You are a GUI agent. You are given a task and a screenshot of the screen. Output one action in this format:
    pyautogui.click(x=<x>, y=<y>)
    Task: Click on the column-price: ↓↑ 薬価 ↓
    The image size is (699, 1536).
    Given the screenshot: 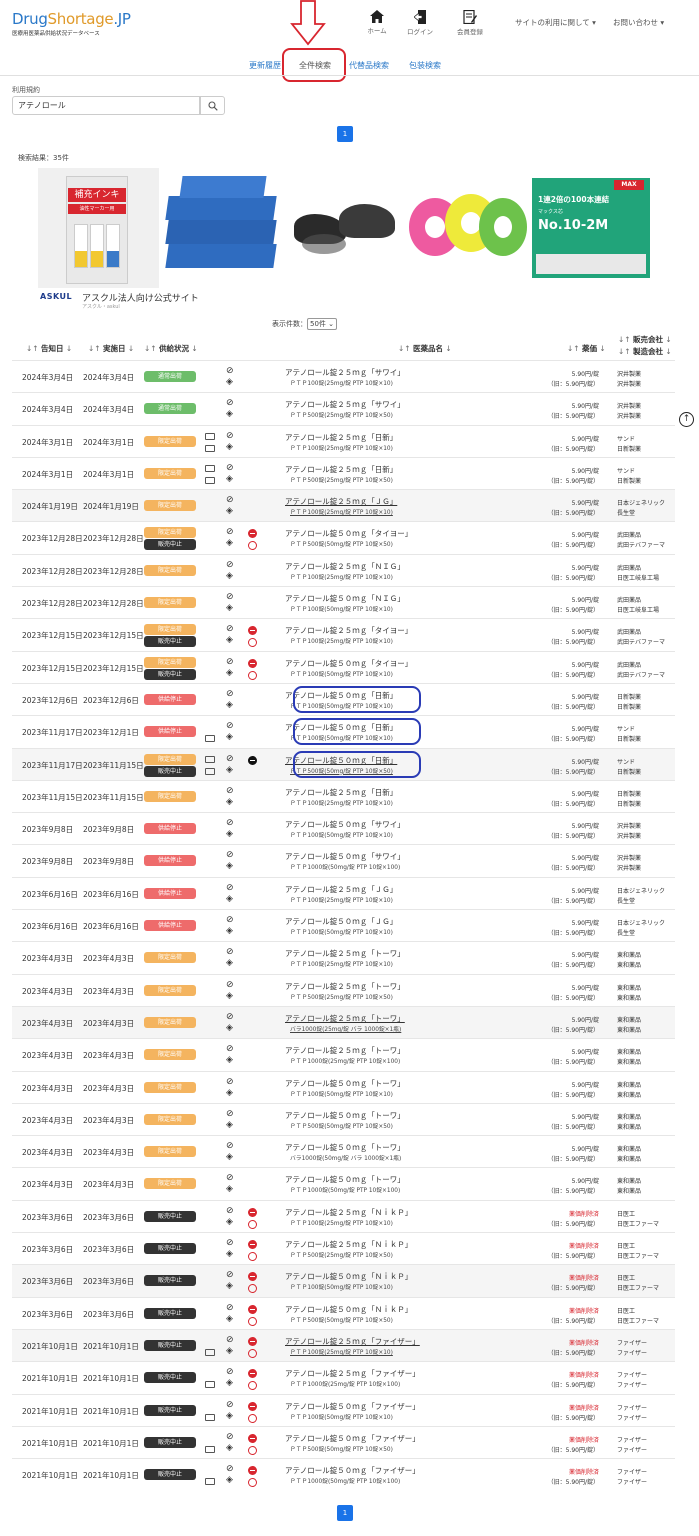 What is the action you would take?
    pyautogui.click(x=586, y=348)
    